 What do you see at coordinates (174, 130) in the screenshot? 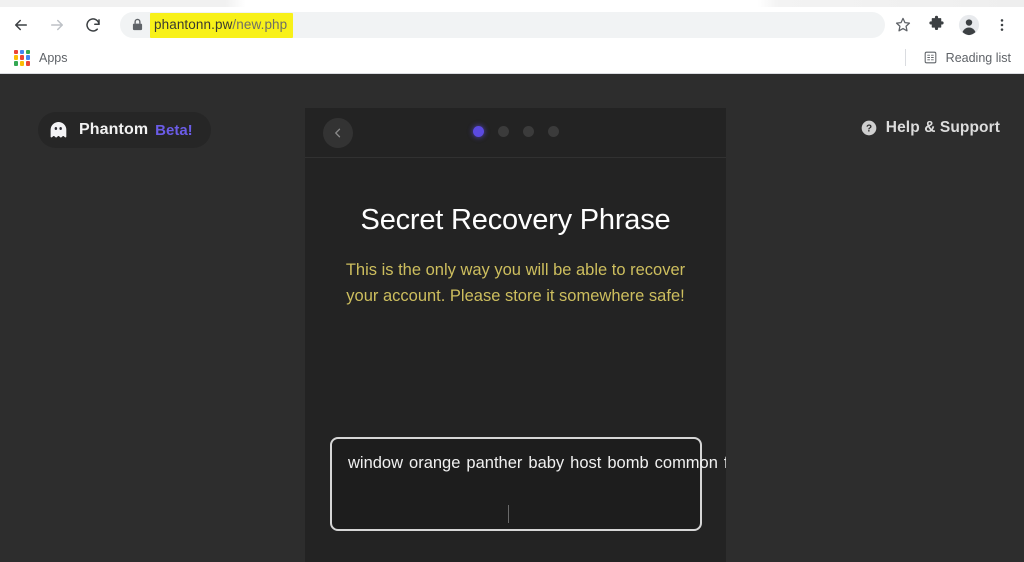
I see `phantom-beta-label: Beta!` at bounding box center [174, 130].